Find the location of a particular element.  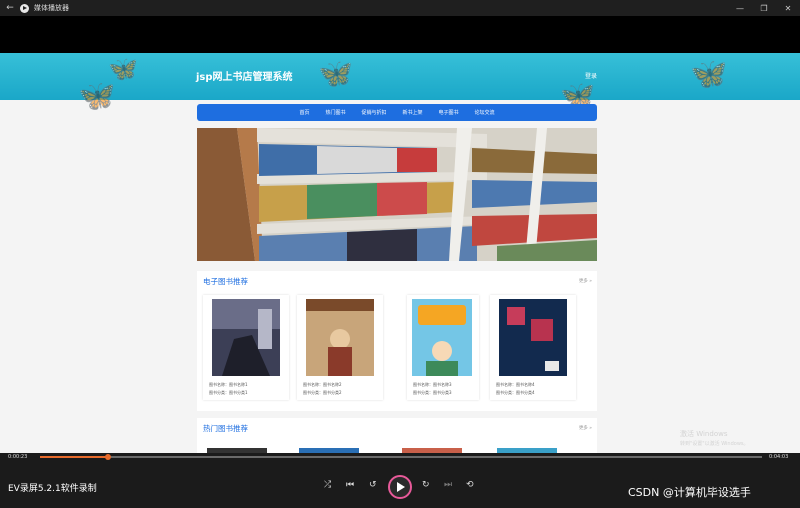

shuffle-icon: ⤮ is located at coordinates (327, 485).